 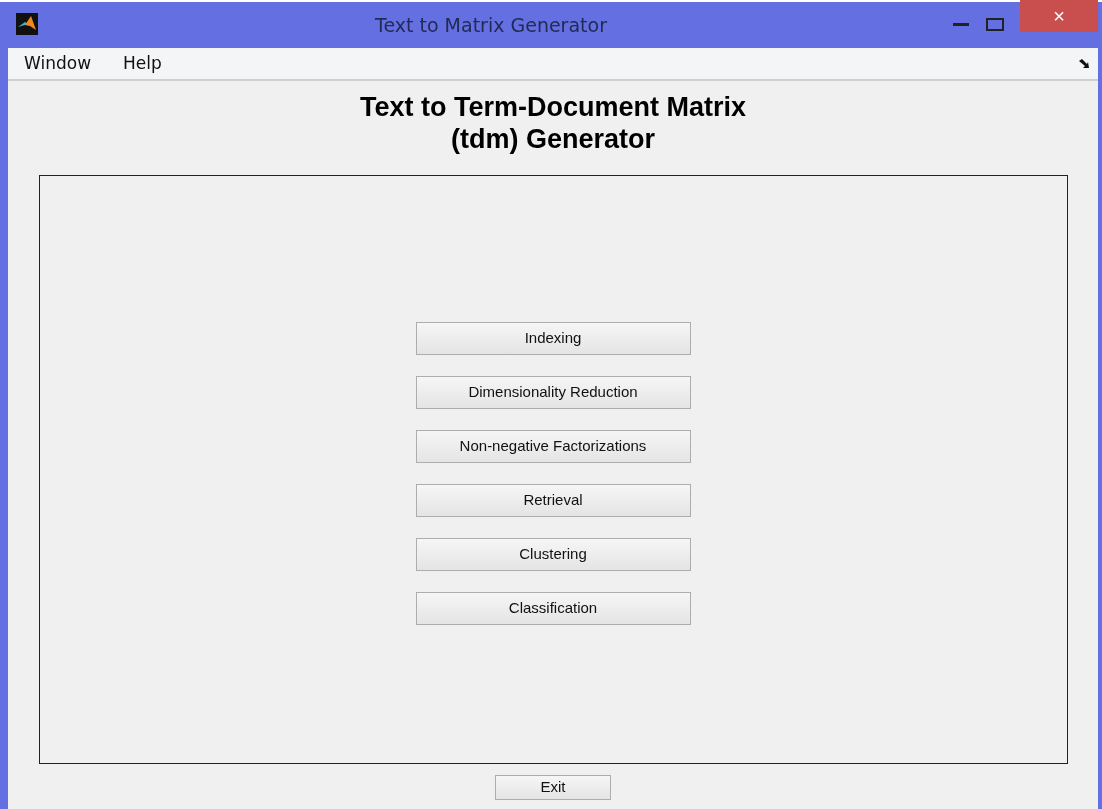 What do you see at coordinates (1084, 63) in the screenshot?
I see `dock-arrow-icon` at bounding box center [1084, 63].